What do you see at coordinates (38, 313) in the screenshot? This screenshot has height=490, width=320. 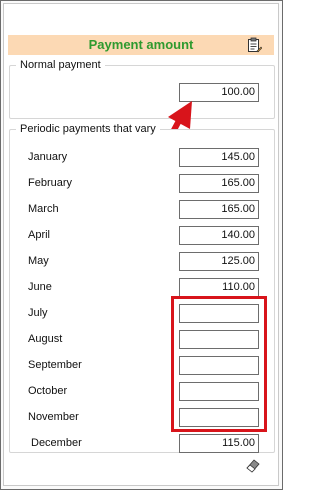 I see `month-label-july: July` at bounding box center [38, 313].